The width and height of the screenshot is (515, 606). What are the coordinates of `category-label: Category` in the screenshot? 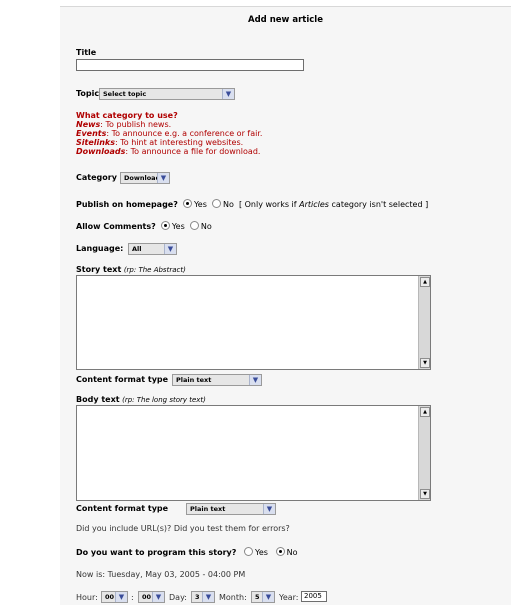 It's located at (96, 177).